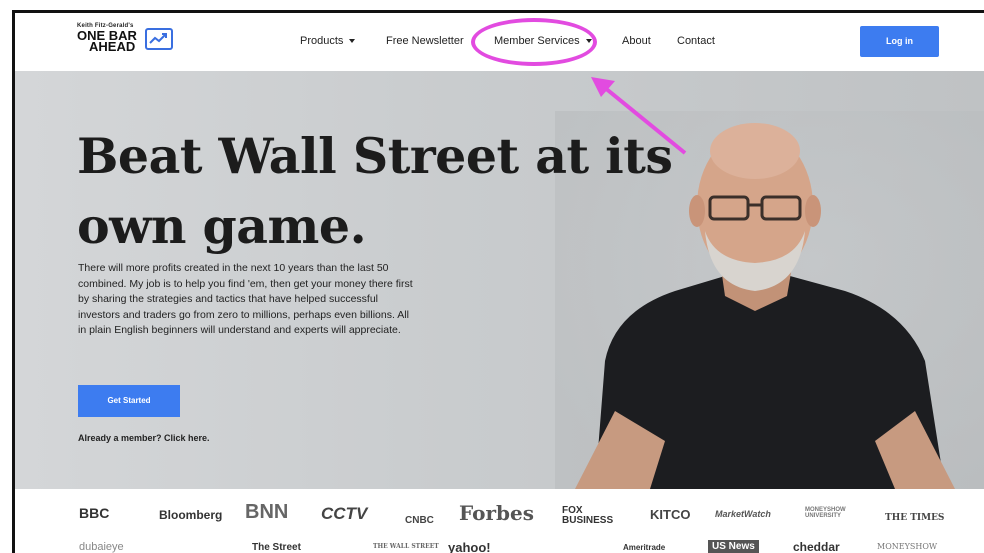 This screenshot has height=553, width=984. Describe the element at coordinates (322, 41) in the screenshot. I see `nav-products-label: Products` at that location.